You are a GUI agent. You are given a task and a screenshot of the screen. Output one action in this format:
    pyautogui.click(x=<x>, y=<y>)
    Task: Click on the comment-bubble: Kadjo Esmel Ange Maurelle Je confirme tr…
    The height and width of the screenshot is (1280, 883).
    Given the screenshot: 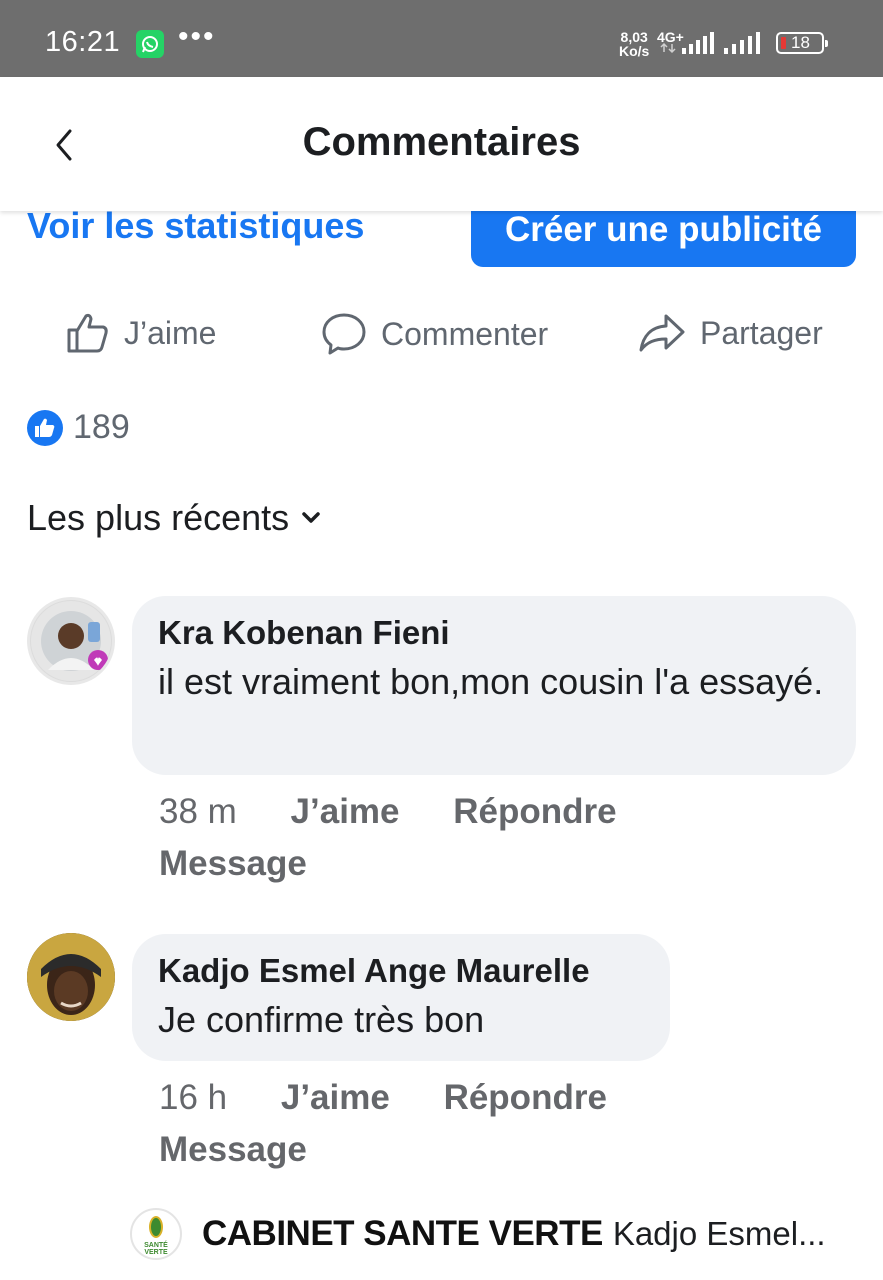 What is the action you would take?
    pyautogui.click(x=401, y=997)
    